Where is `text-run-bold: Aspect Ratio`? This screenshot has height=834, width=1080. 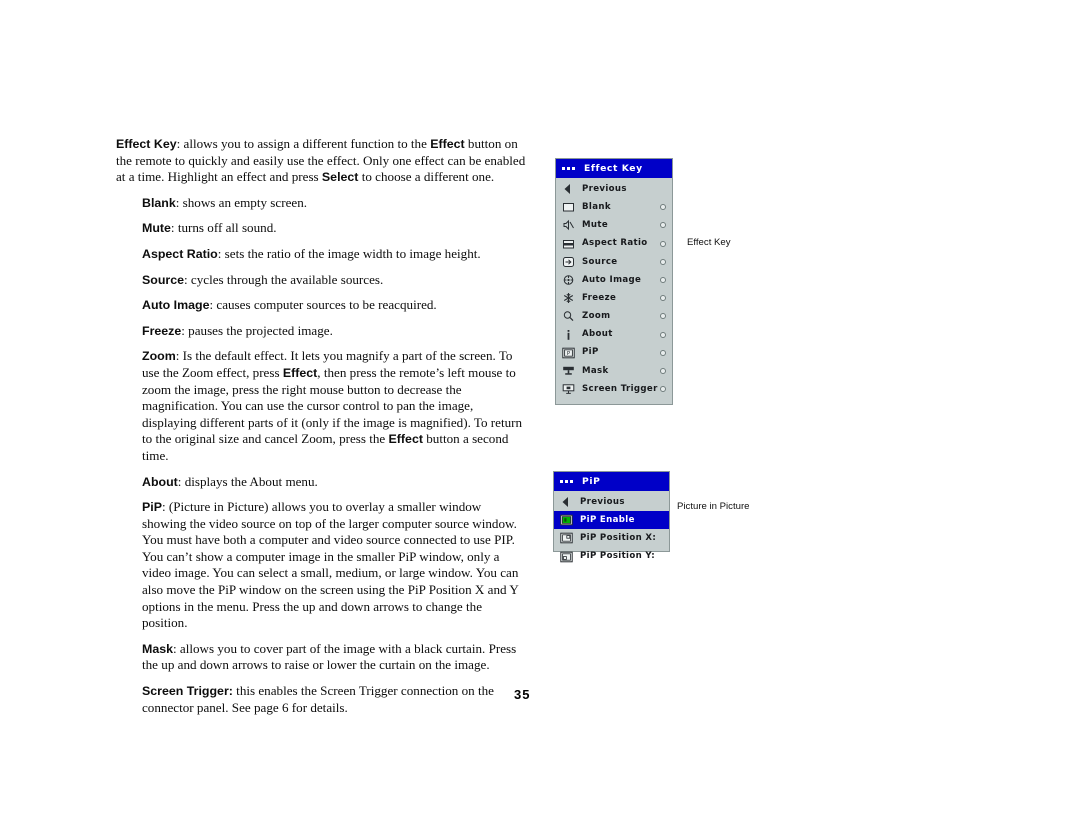
text-run-bold: Aspect Ratio is located at coordinates (180, 253).